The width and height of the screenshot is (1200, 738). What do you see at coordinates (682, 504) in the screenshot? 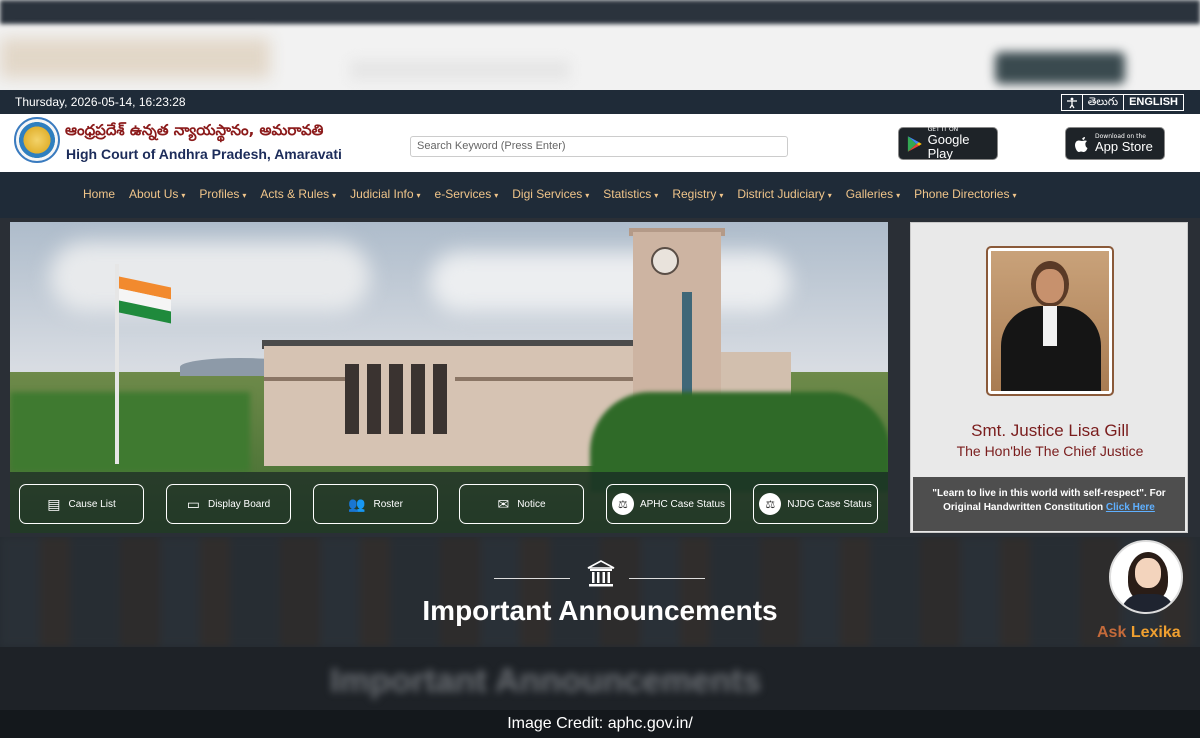
I see `aphc-case-status-label: APHC Case Status` at bounding box center [682, 504].